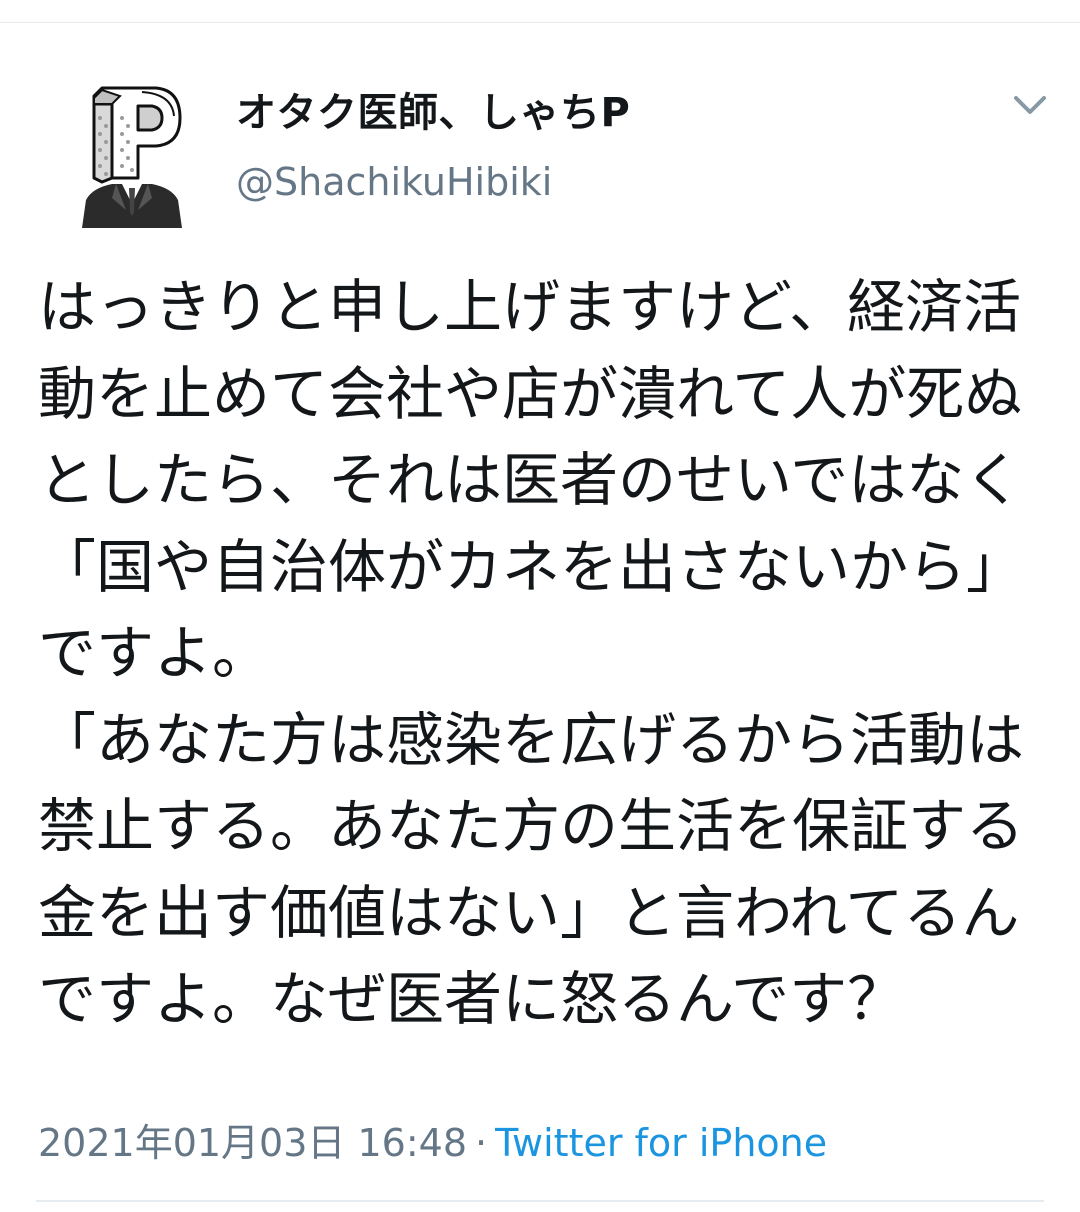 Image resolution: width=1080 pixels, height=1212 pixels. What do you see at coordinates (540, 1201) in the screenshot?
I see `bottom-divider` at bounding box center [540, 1201].